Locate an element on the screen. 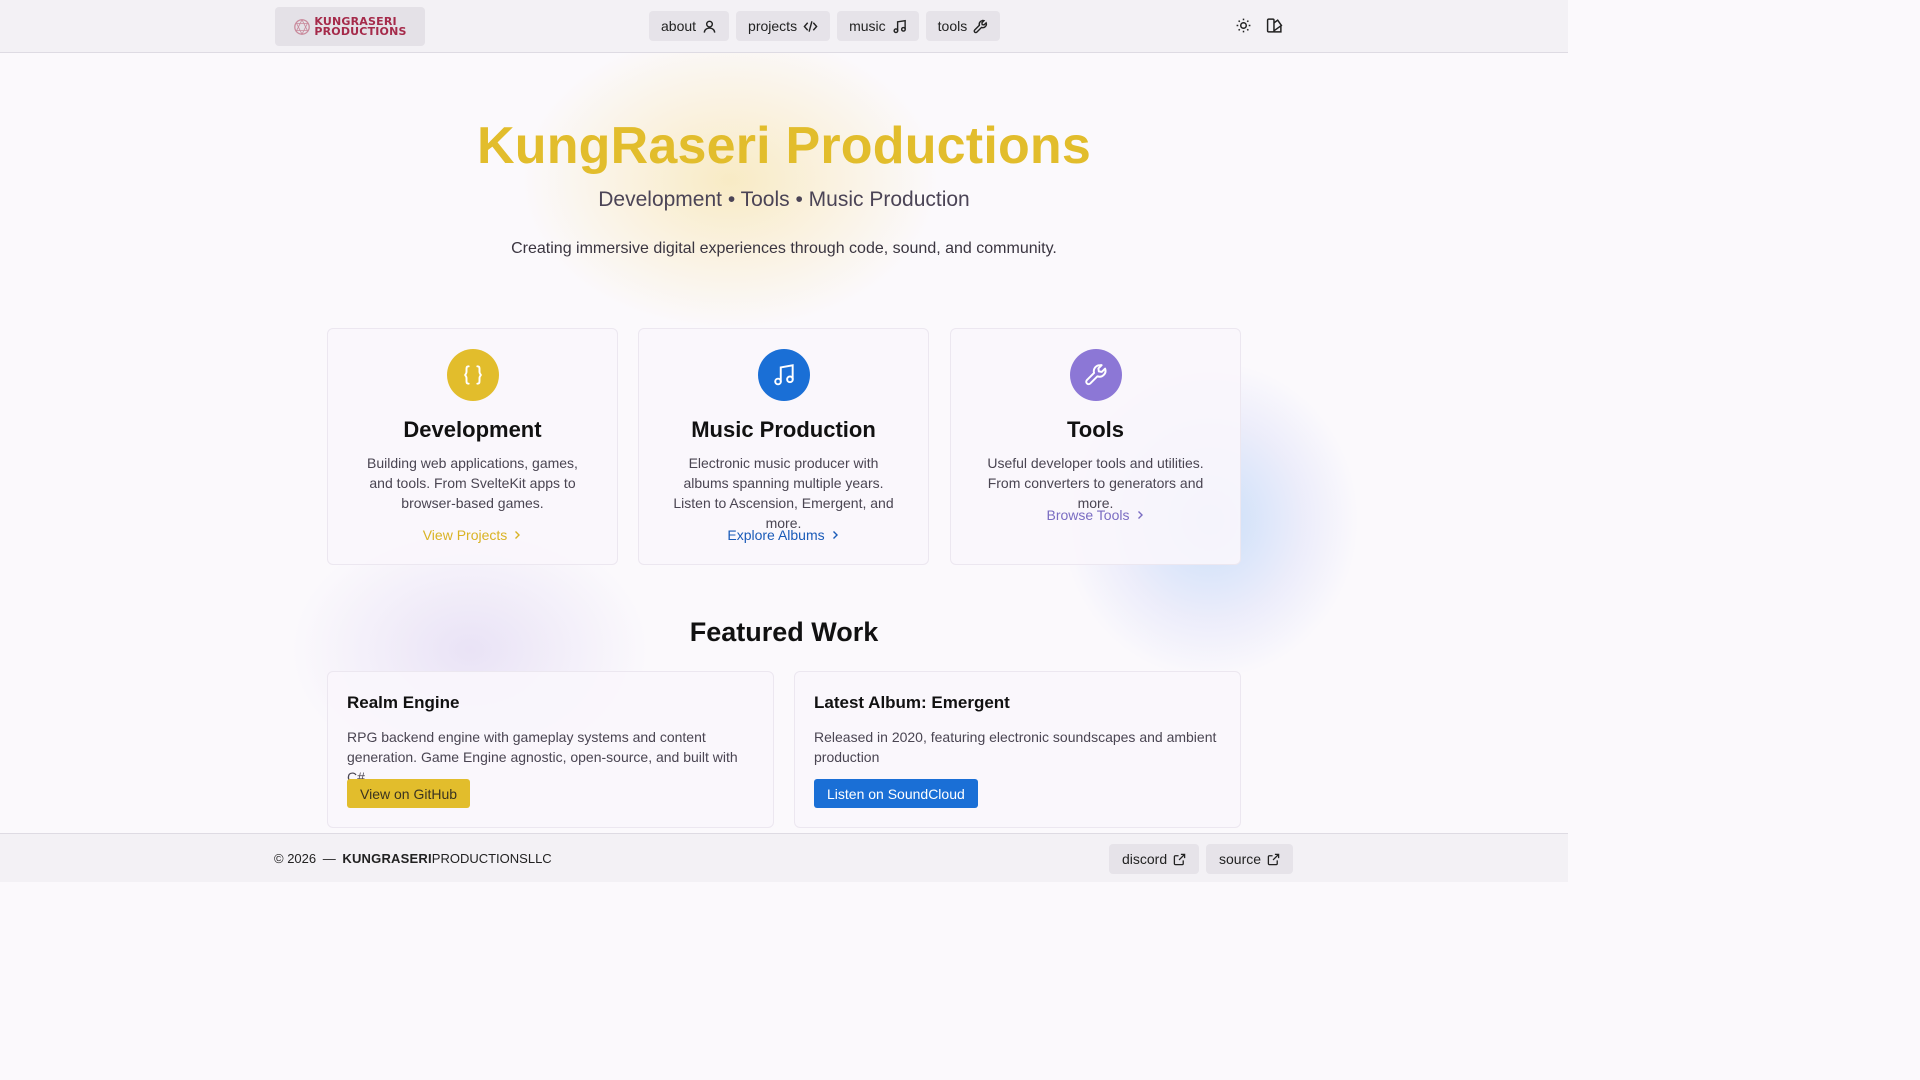 This screenshot has height=1080, width=1920. explore-albums-link: Explore Albums is located at coordinates (783, 535).